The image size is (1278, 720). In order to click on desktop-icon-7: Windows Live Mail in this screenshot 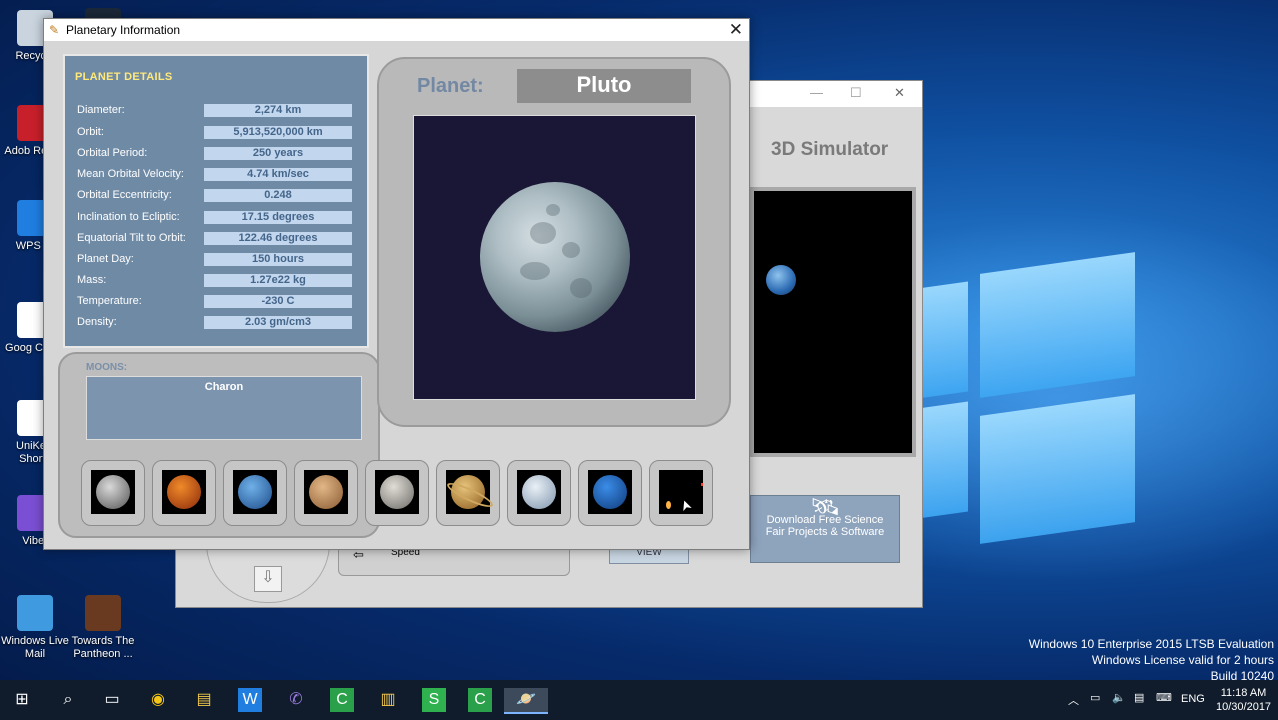, I will do `click(35, 628)`.